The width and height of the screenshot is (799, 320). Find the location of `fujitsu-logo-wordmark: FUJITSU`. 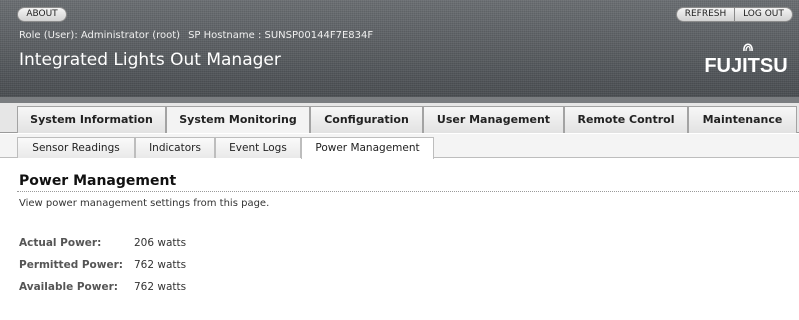

fujitsu-logo-wordmark: FUJITSU is located at coordinates (745, 65).